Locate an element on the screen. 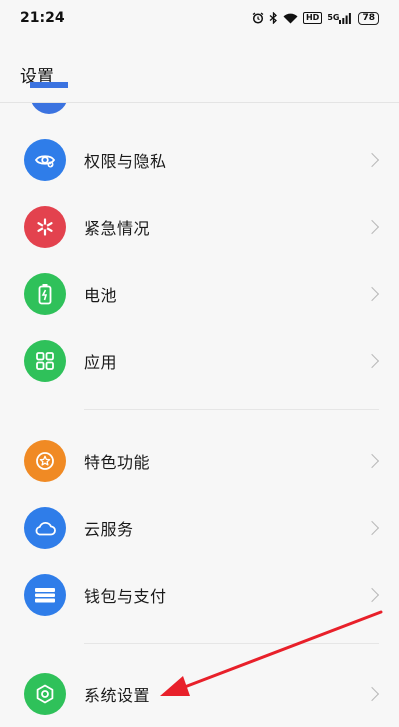 The height and width of the screenshot is (727, 399). status-bar: 21:24 HD 5G 78 is located at coordinates (199, 18).